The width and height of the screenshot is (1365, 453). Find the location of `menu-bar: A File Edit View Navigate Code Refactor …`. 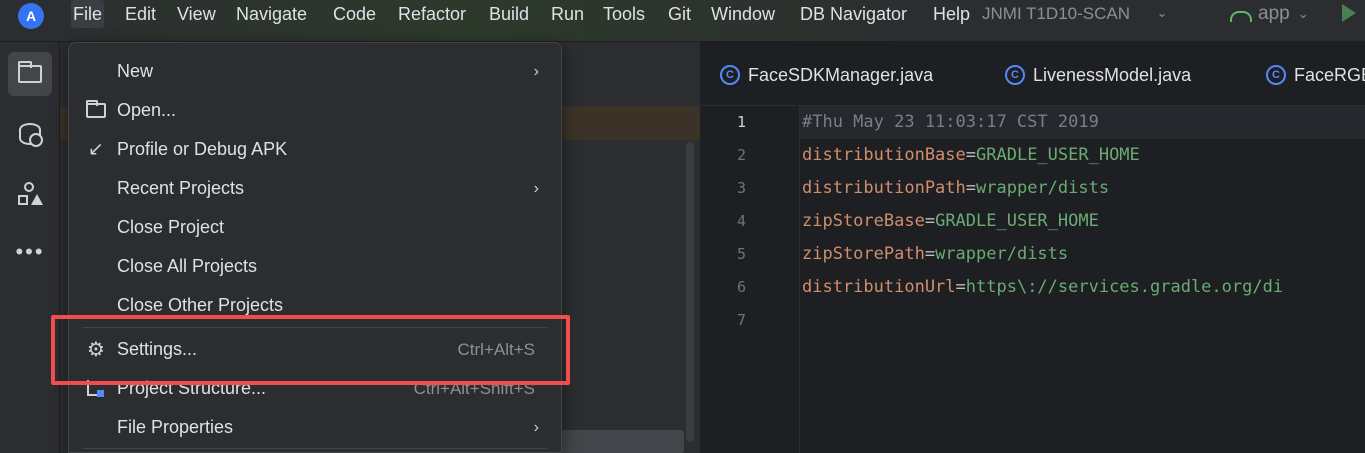

menu-bar: A File Edit View Navigate Code Refactor … is located at coordinates (682, 21).